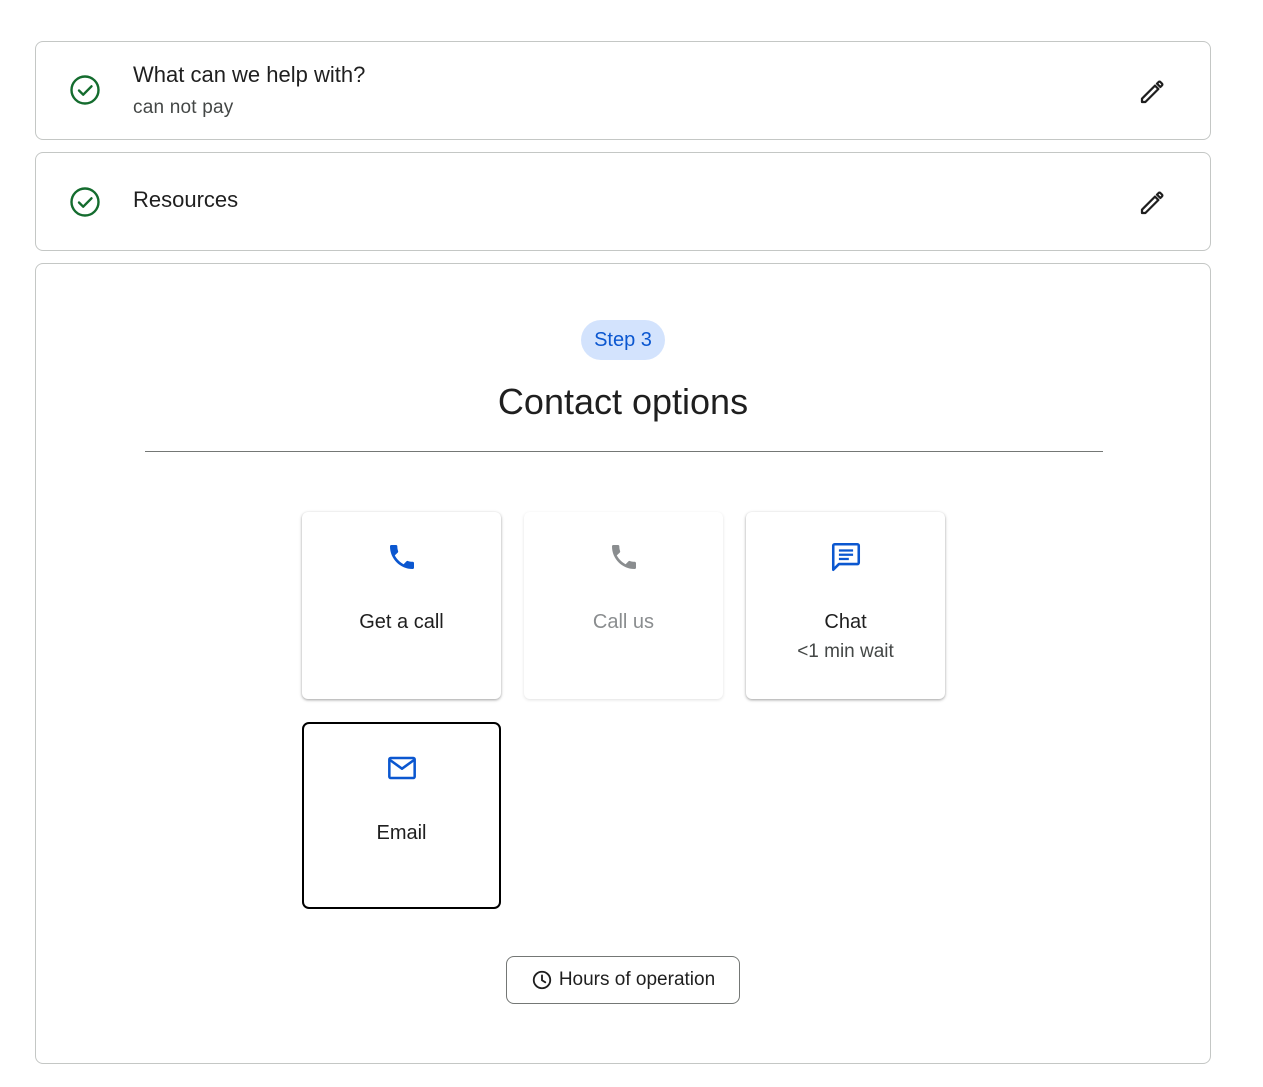 This screenshot has height=1087, width=1263. Describe the element at coordinates (542, 980) in the screenshot. I see `clock-icon` at that location.